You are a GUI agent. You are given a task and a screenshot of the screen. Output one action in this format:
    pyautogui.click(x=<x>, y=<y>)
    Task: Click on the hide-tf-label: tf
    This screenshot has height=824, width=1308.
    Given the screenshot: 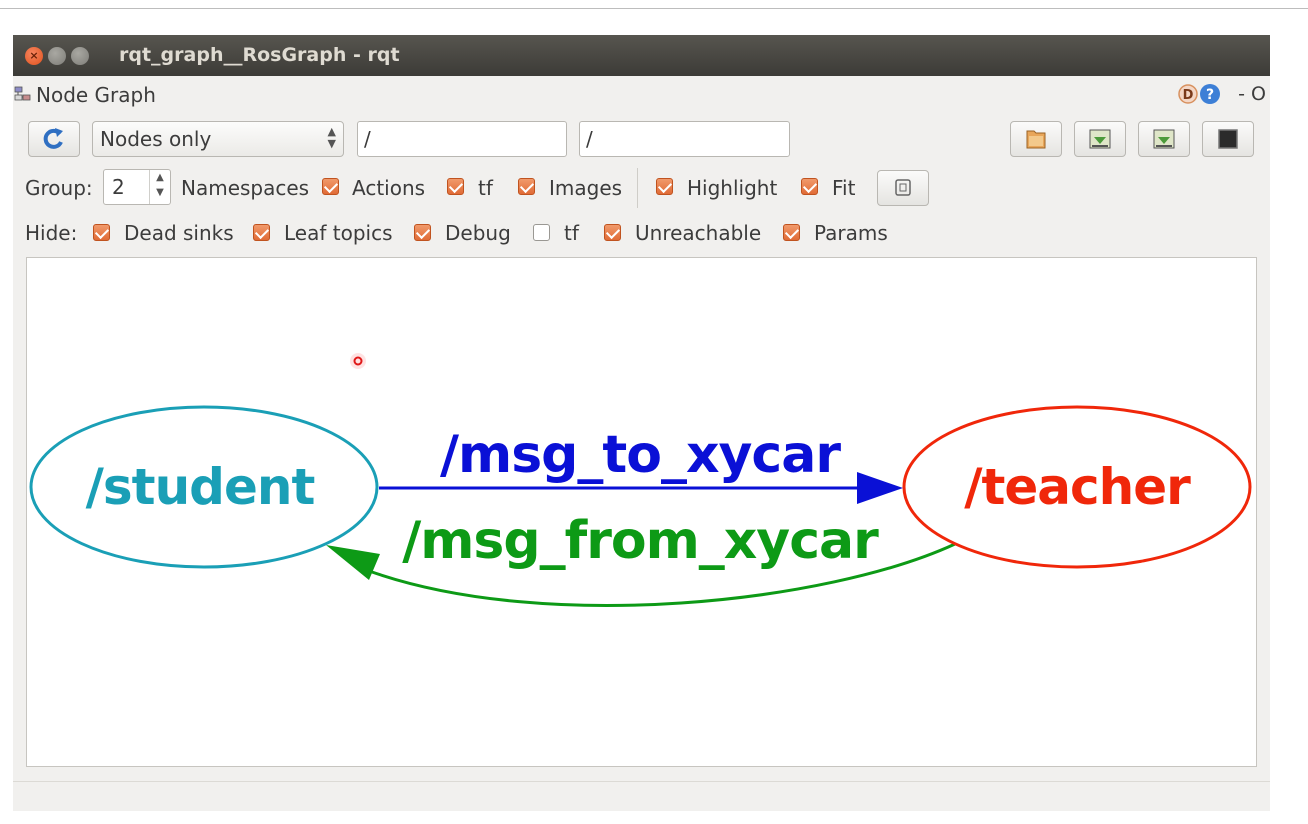 What is the action you would take?
    pyautogui.click(x=571, y=233)
    